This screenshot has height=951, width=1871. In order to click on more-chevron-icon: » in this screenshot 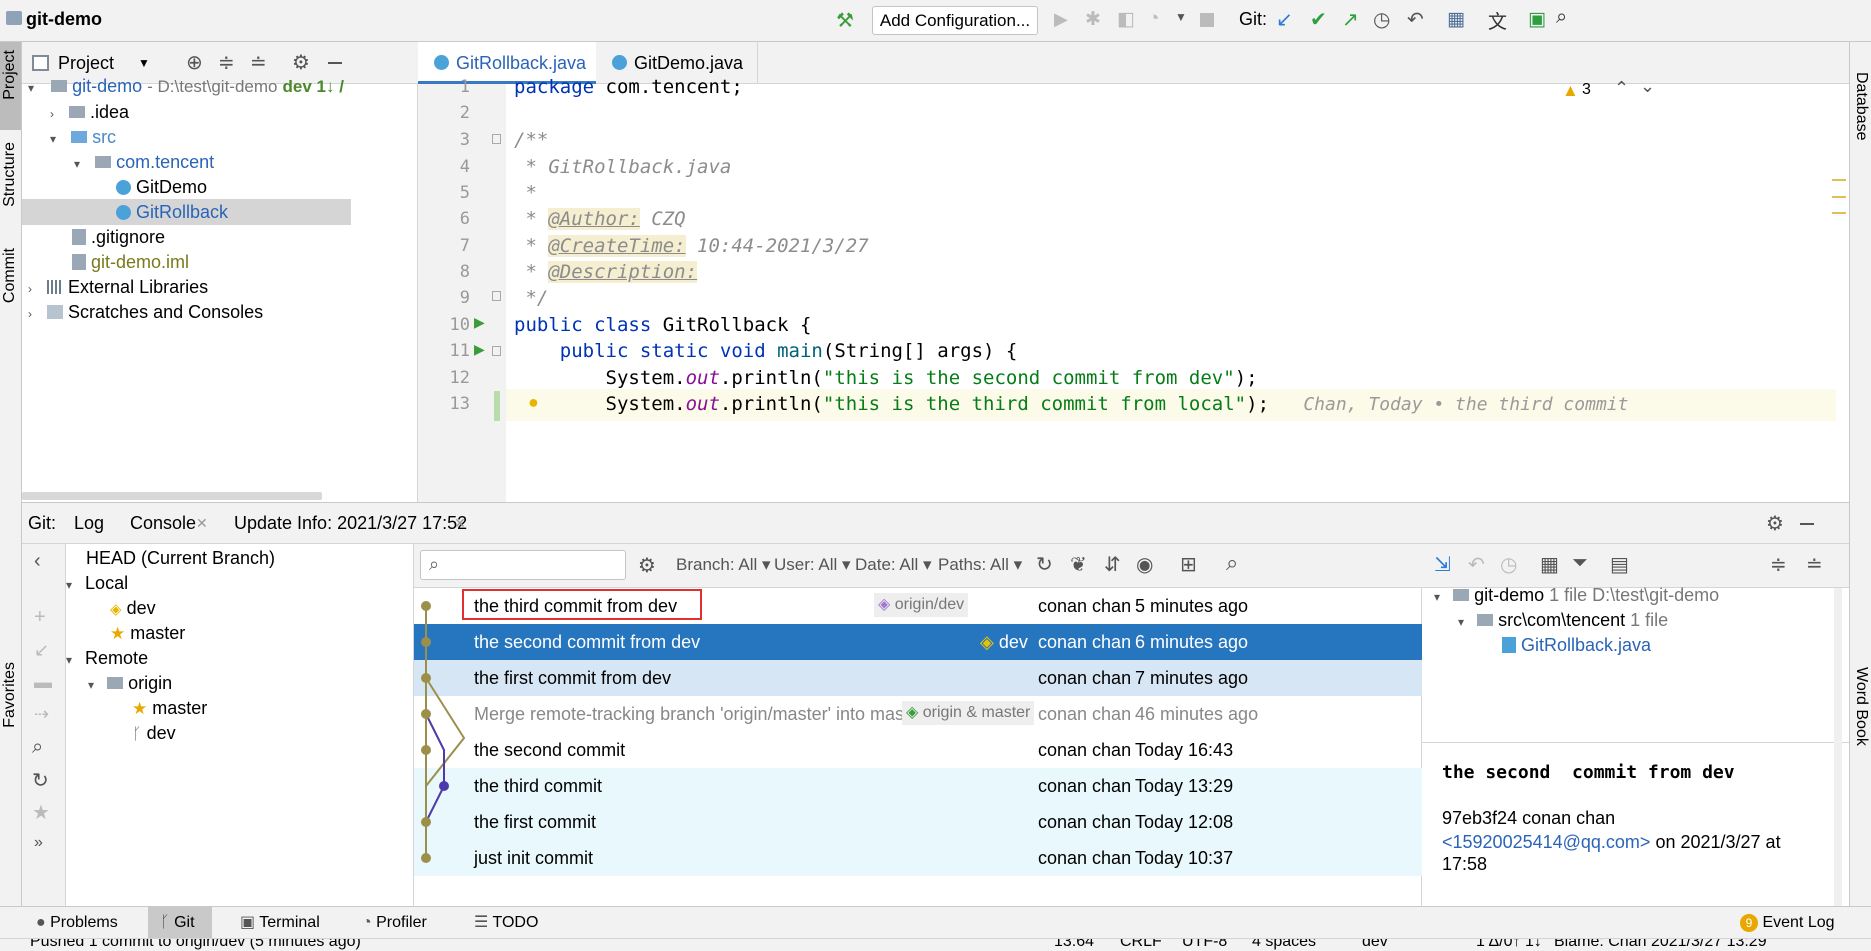, I will do `click(38, 843)`.